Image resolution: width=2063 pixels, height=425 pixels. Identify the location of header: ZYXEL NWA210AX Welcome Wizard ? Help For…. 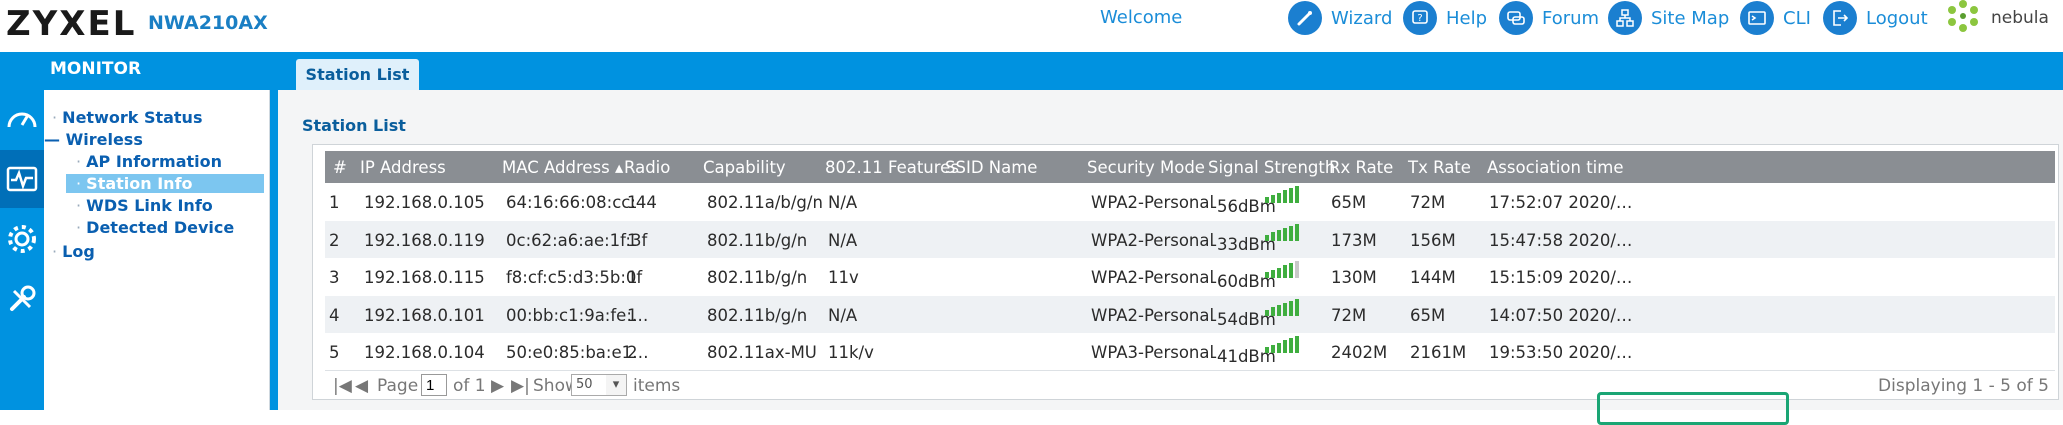
(1031, 26).